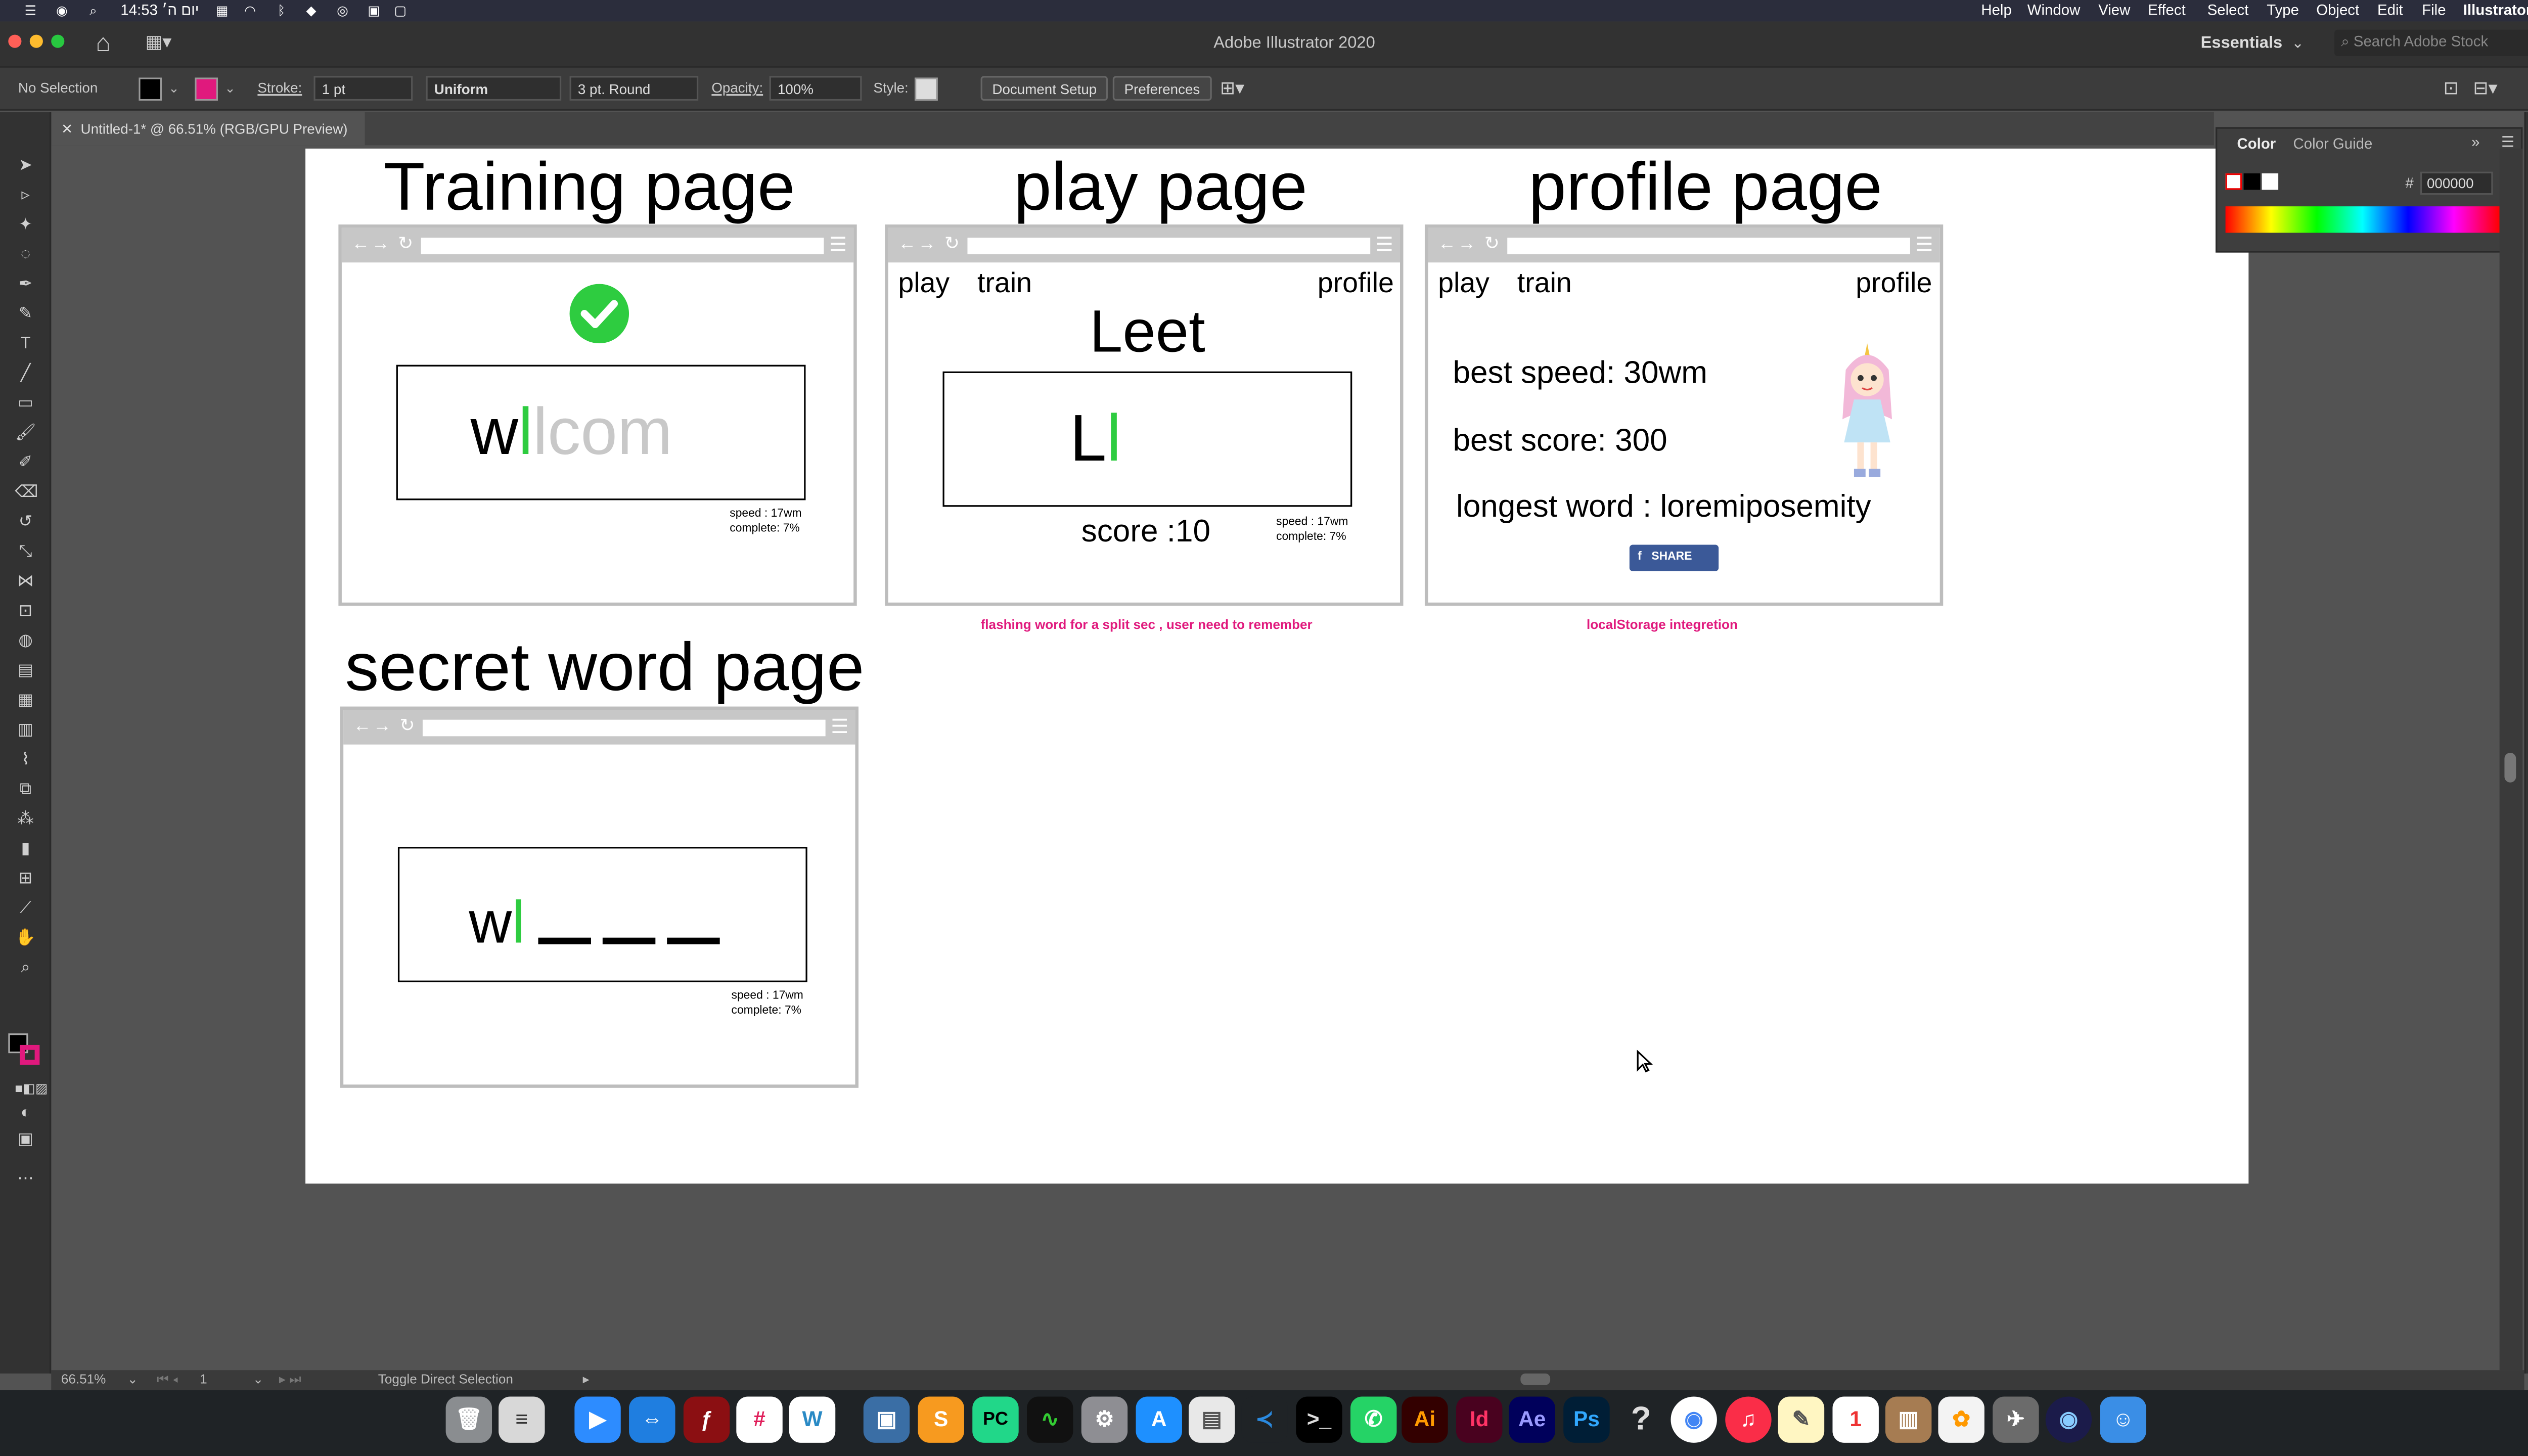 This screenshot has height=1456, width=2528. I want to click on photos-icon: ✿, so click(1961, 1419).